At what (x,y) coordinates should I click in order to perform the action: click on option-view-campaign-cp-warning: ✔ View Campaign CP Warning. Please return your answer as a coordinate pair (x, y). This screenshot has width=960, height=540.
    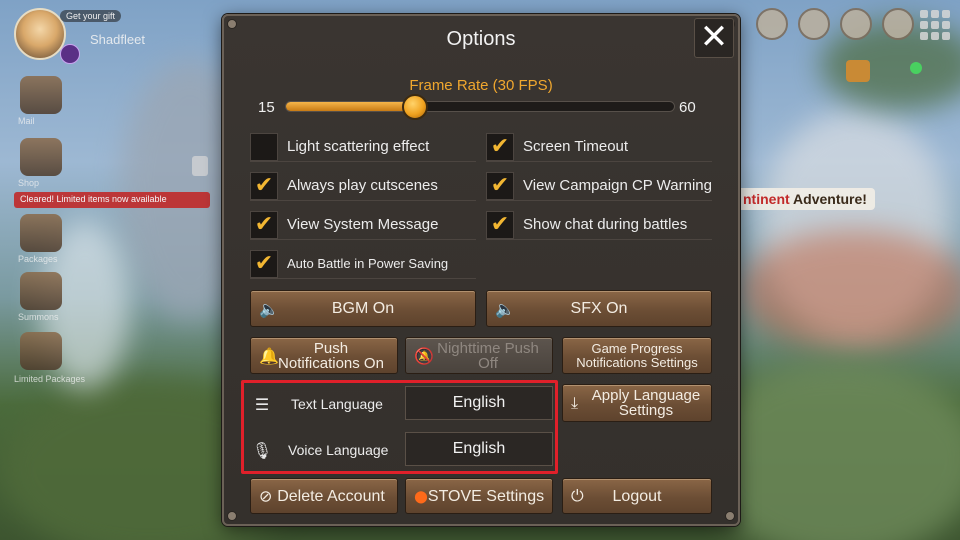
    Looking at the image, I should click on (599, 186).